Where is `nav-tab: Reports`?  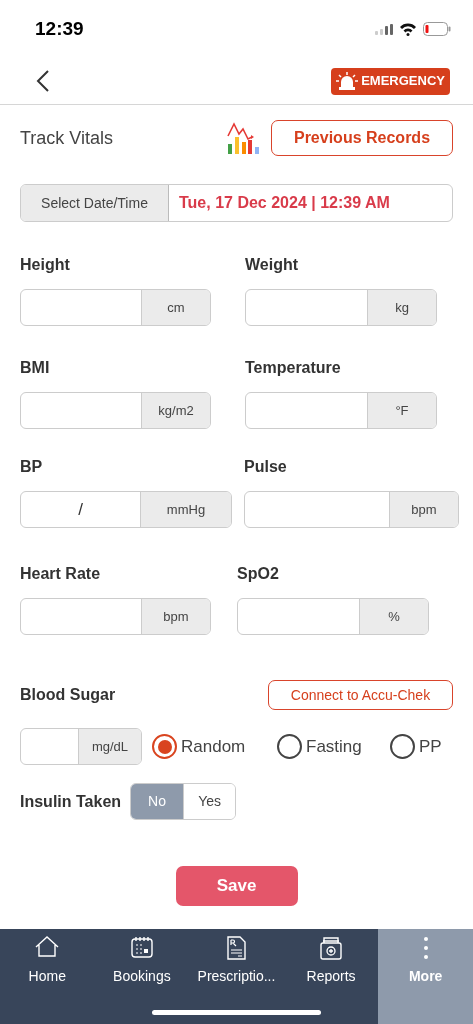
nav-tab: Reports is located at coordinates (331, 976).